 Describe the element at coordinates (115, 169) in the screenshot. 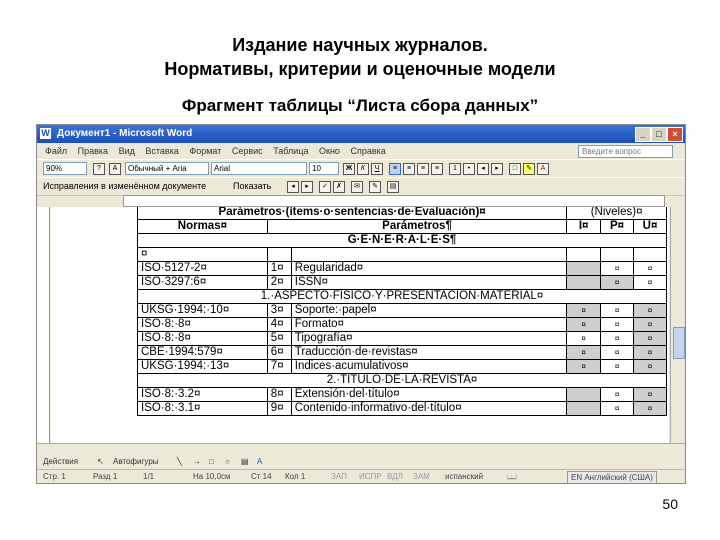

I see `styles-pane-icon: A` at that location.